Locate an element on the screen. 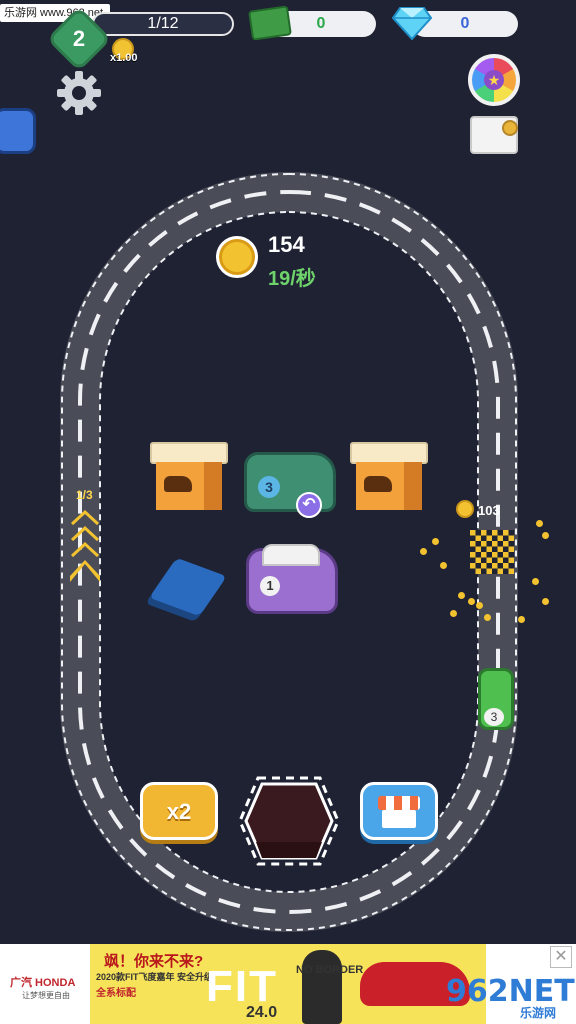 The height and width of the screenshot is (1024, 576). level-progress-bar: 1/12 is located at coordinates (163, 24).